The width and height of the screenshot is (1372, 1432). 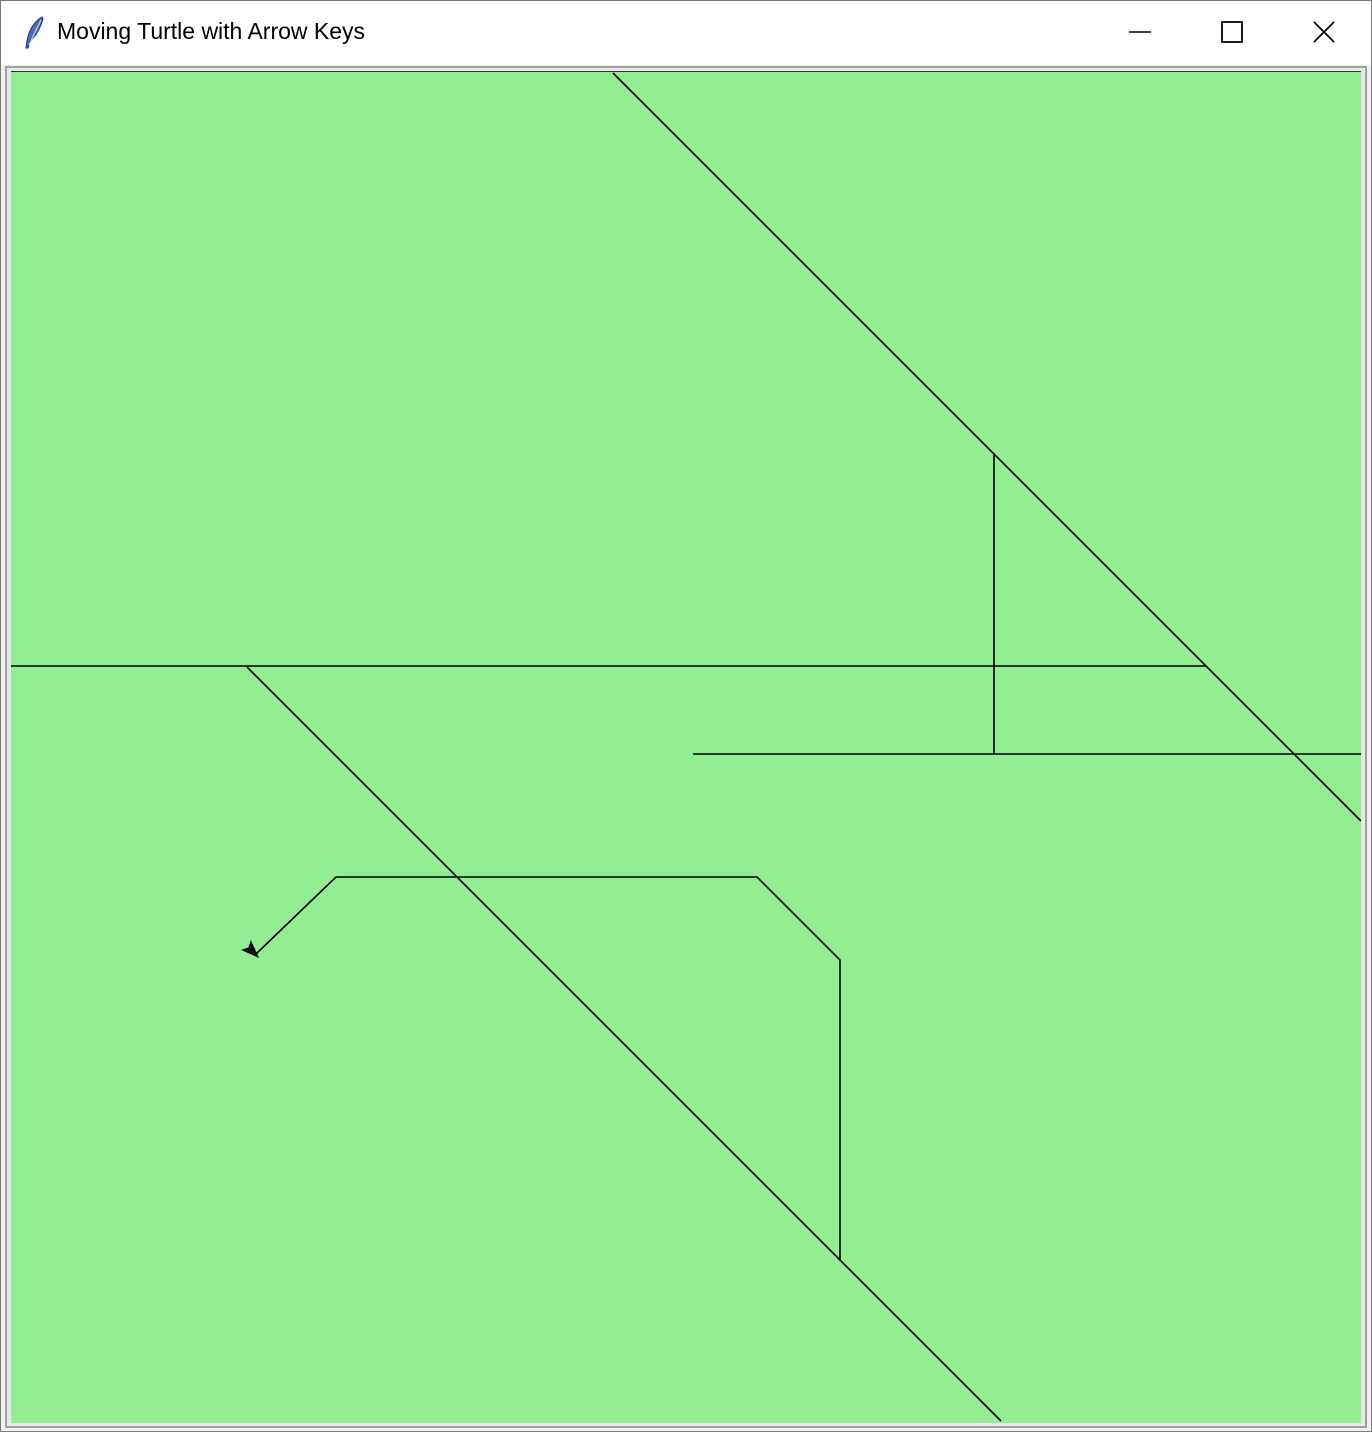 What do you see at coordinates (211, 31) in the screenshot?
I see `window-title: Moving Turtle with Arrow Keys` at bounding box center [211, 31].